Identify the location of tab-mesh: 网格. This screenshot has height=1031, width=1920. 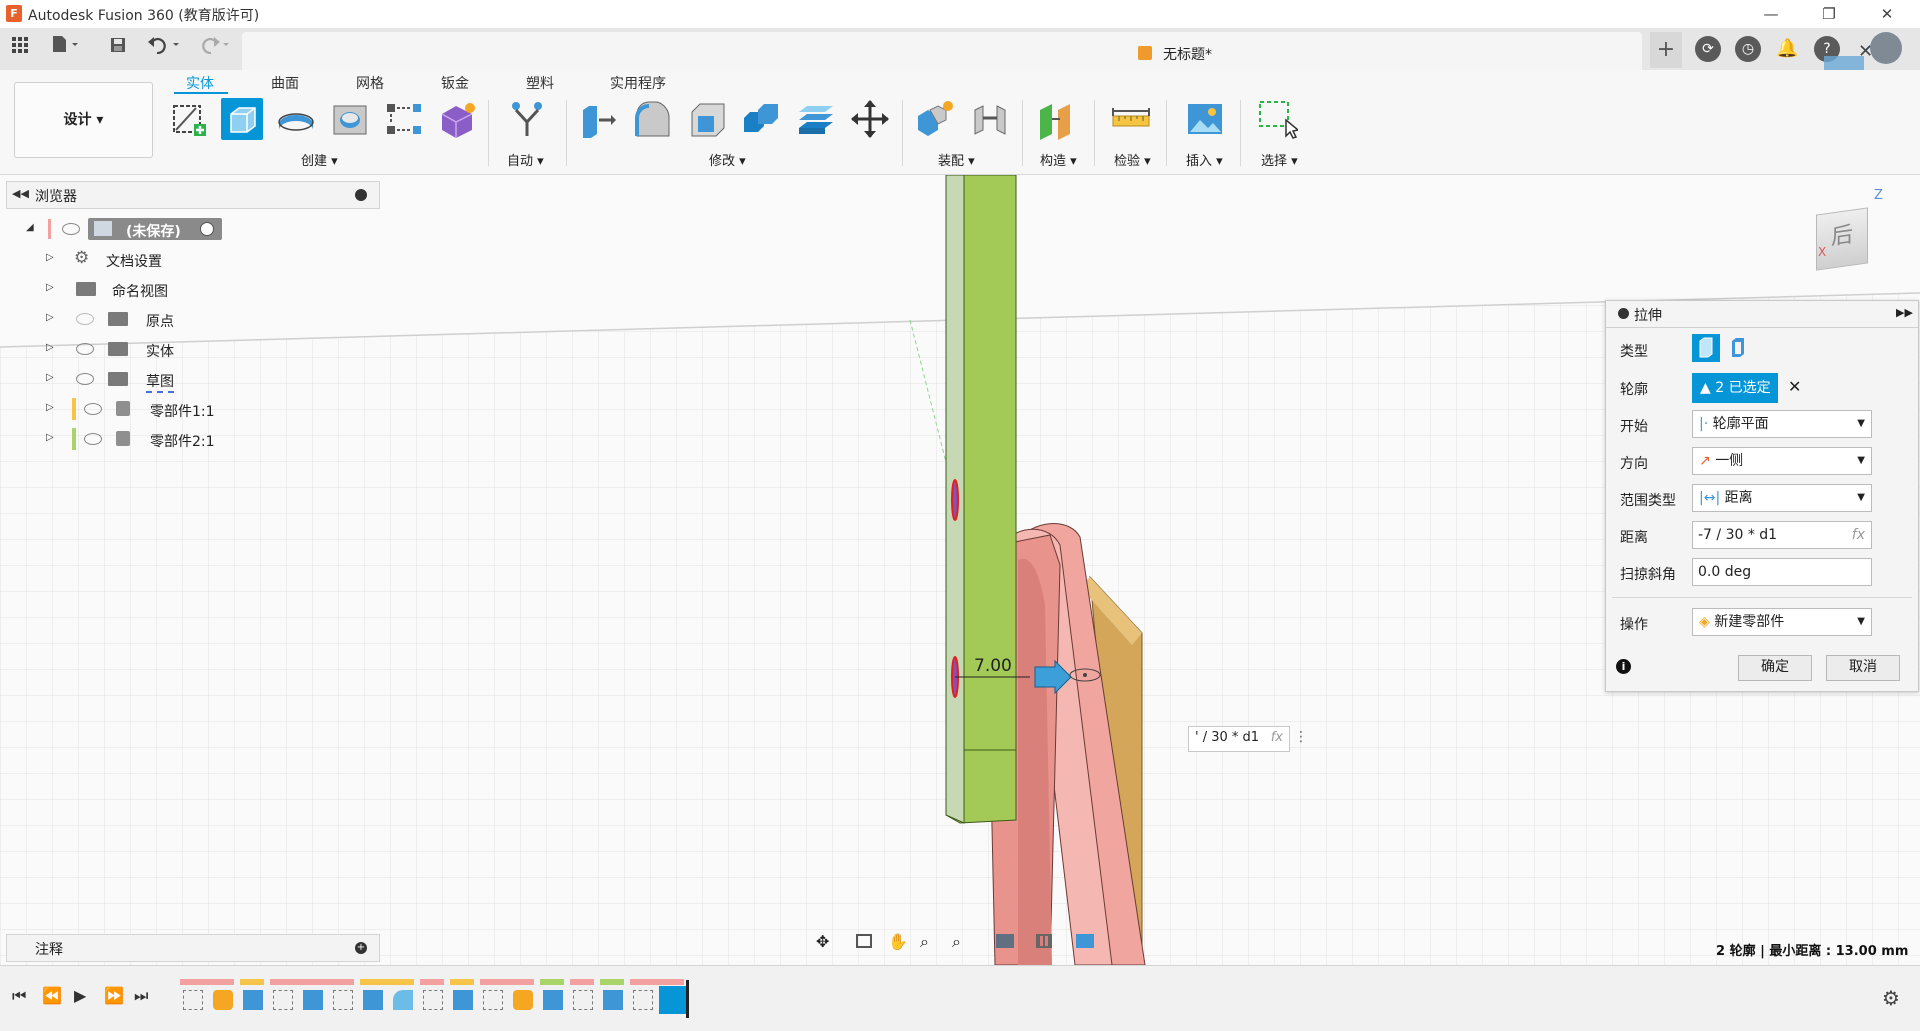
(370, 83).